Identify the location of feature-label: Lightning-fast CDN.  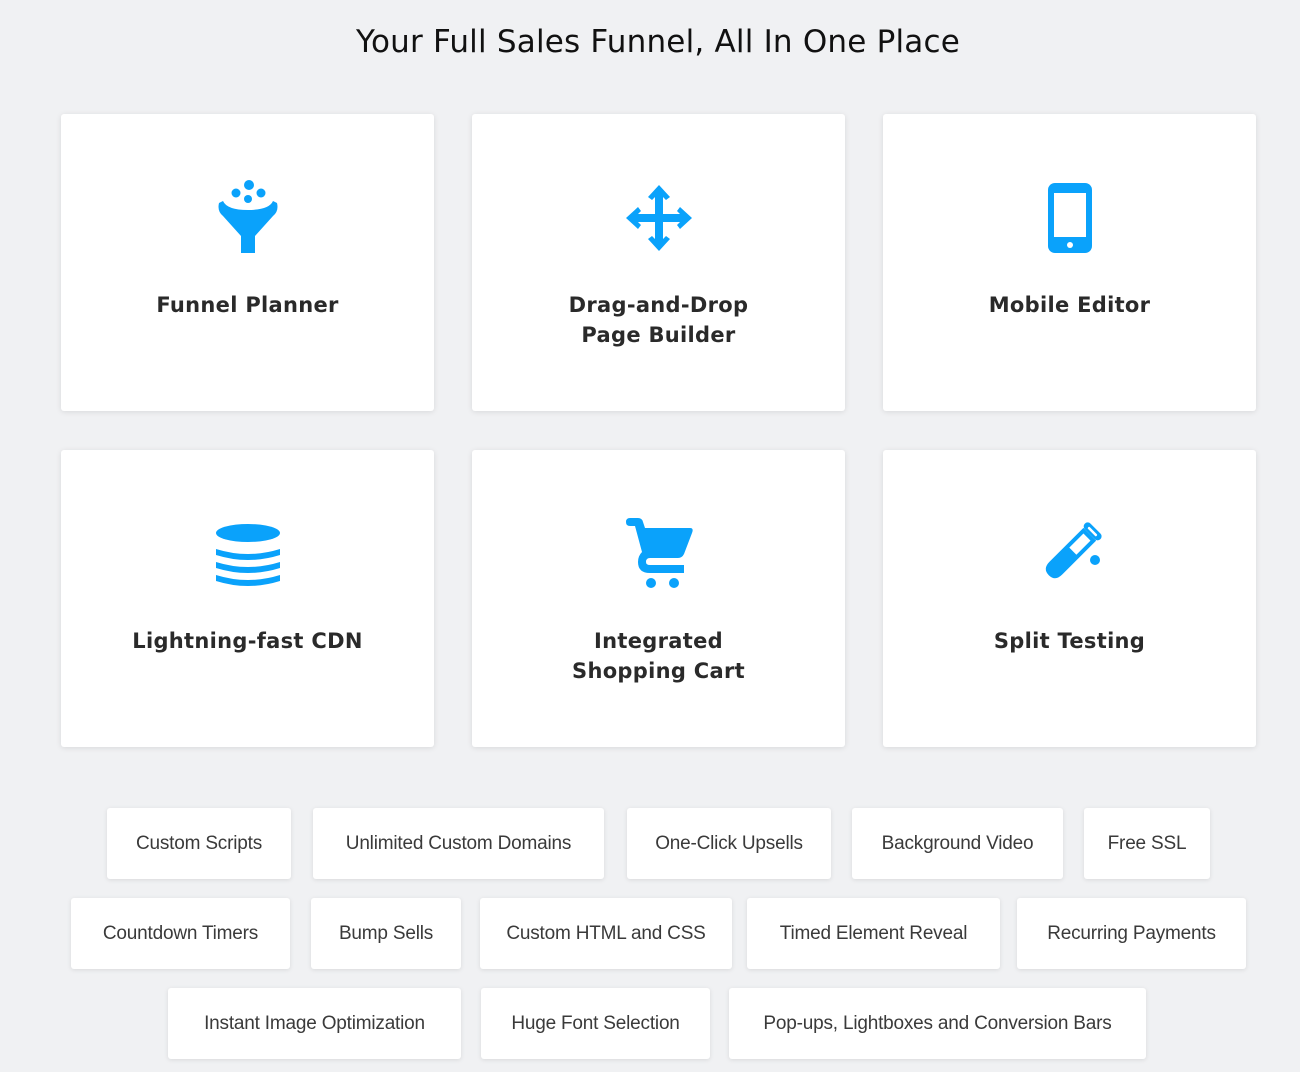
(247, 641).